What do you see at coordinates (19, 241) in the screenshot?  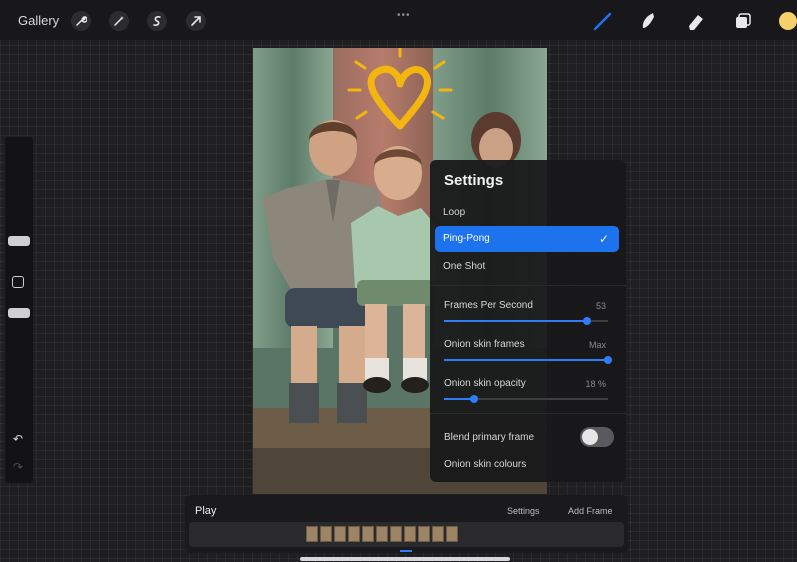 I see `brush-size-slider-handle` at bounding box center [19, 241].